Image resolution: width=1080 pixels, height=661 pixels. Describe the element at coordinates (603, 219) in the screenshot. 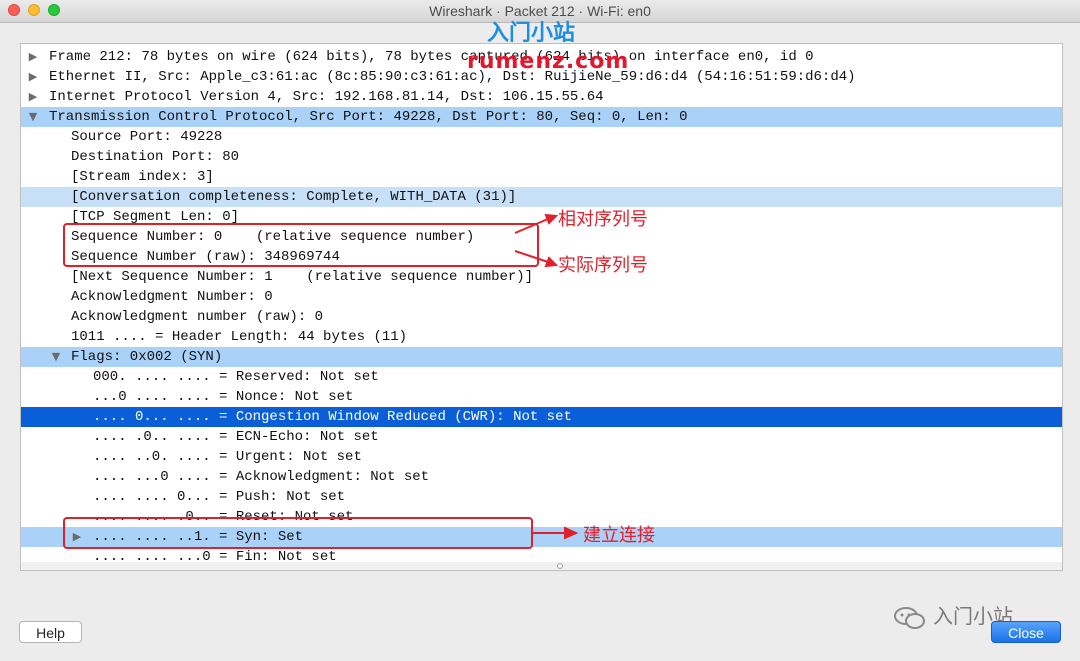

I see `annotation-relative-seq: 相对序列号` at that location.